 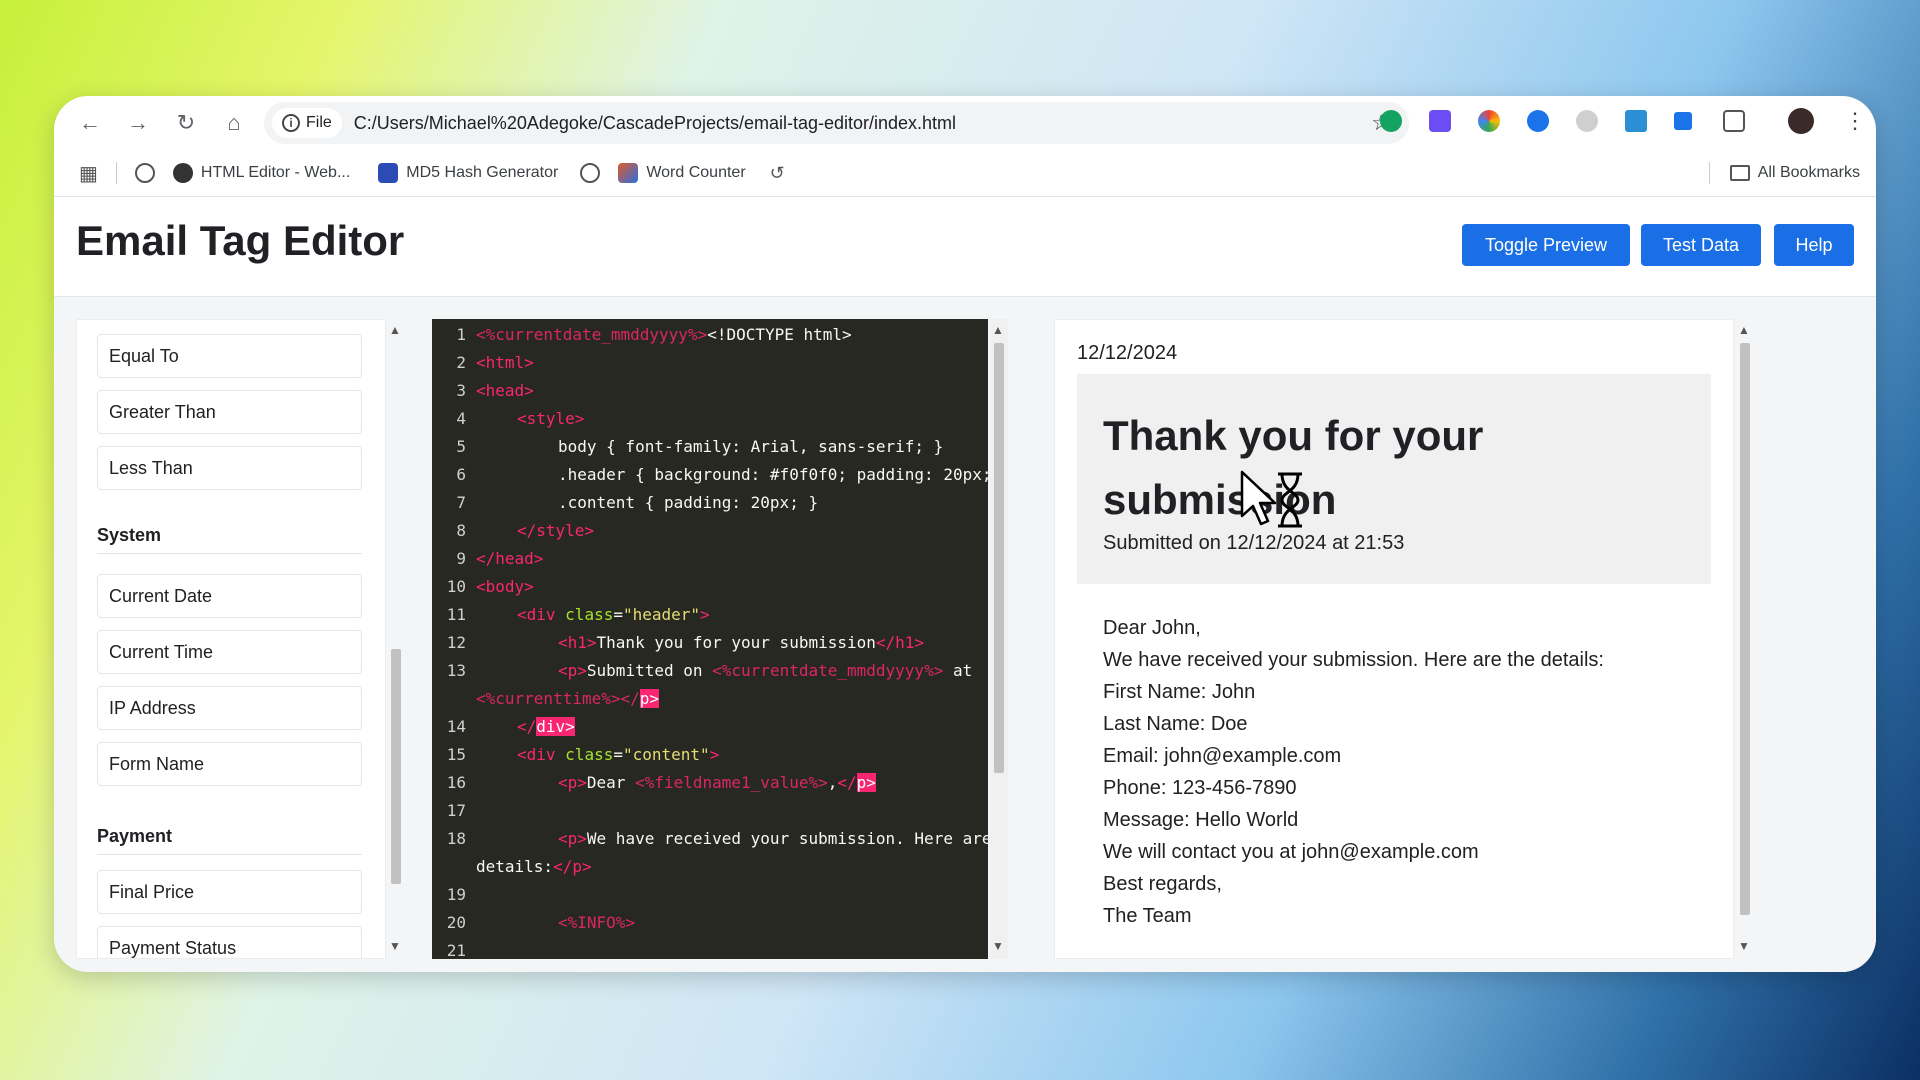 What do you see at coordinates (1201, 820) in the screenshot?
I see `preview-line: Message: Hello World` at bounding box center [1201, 820].